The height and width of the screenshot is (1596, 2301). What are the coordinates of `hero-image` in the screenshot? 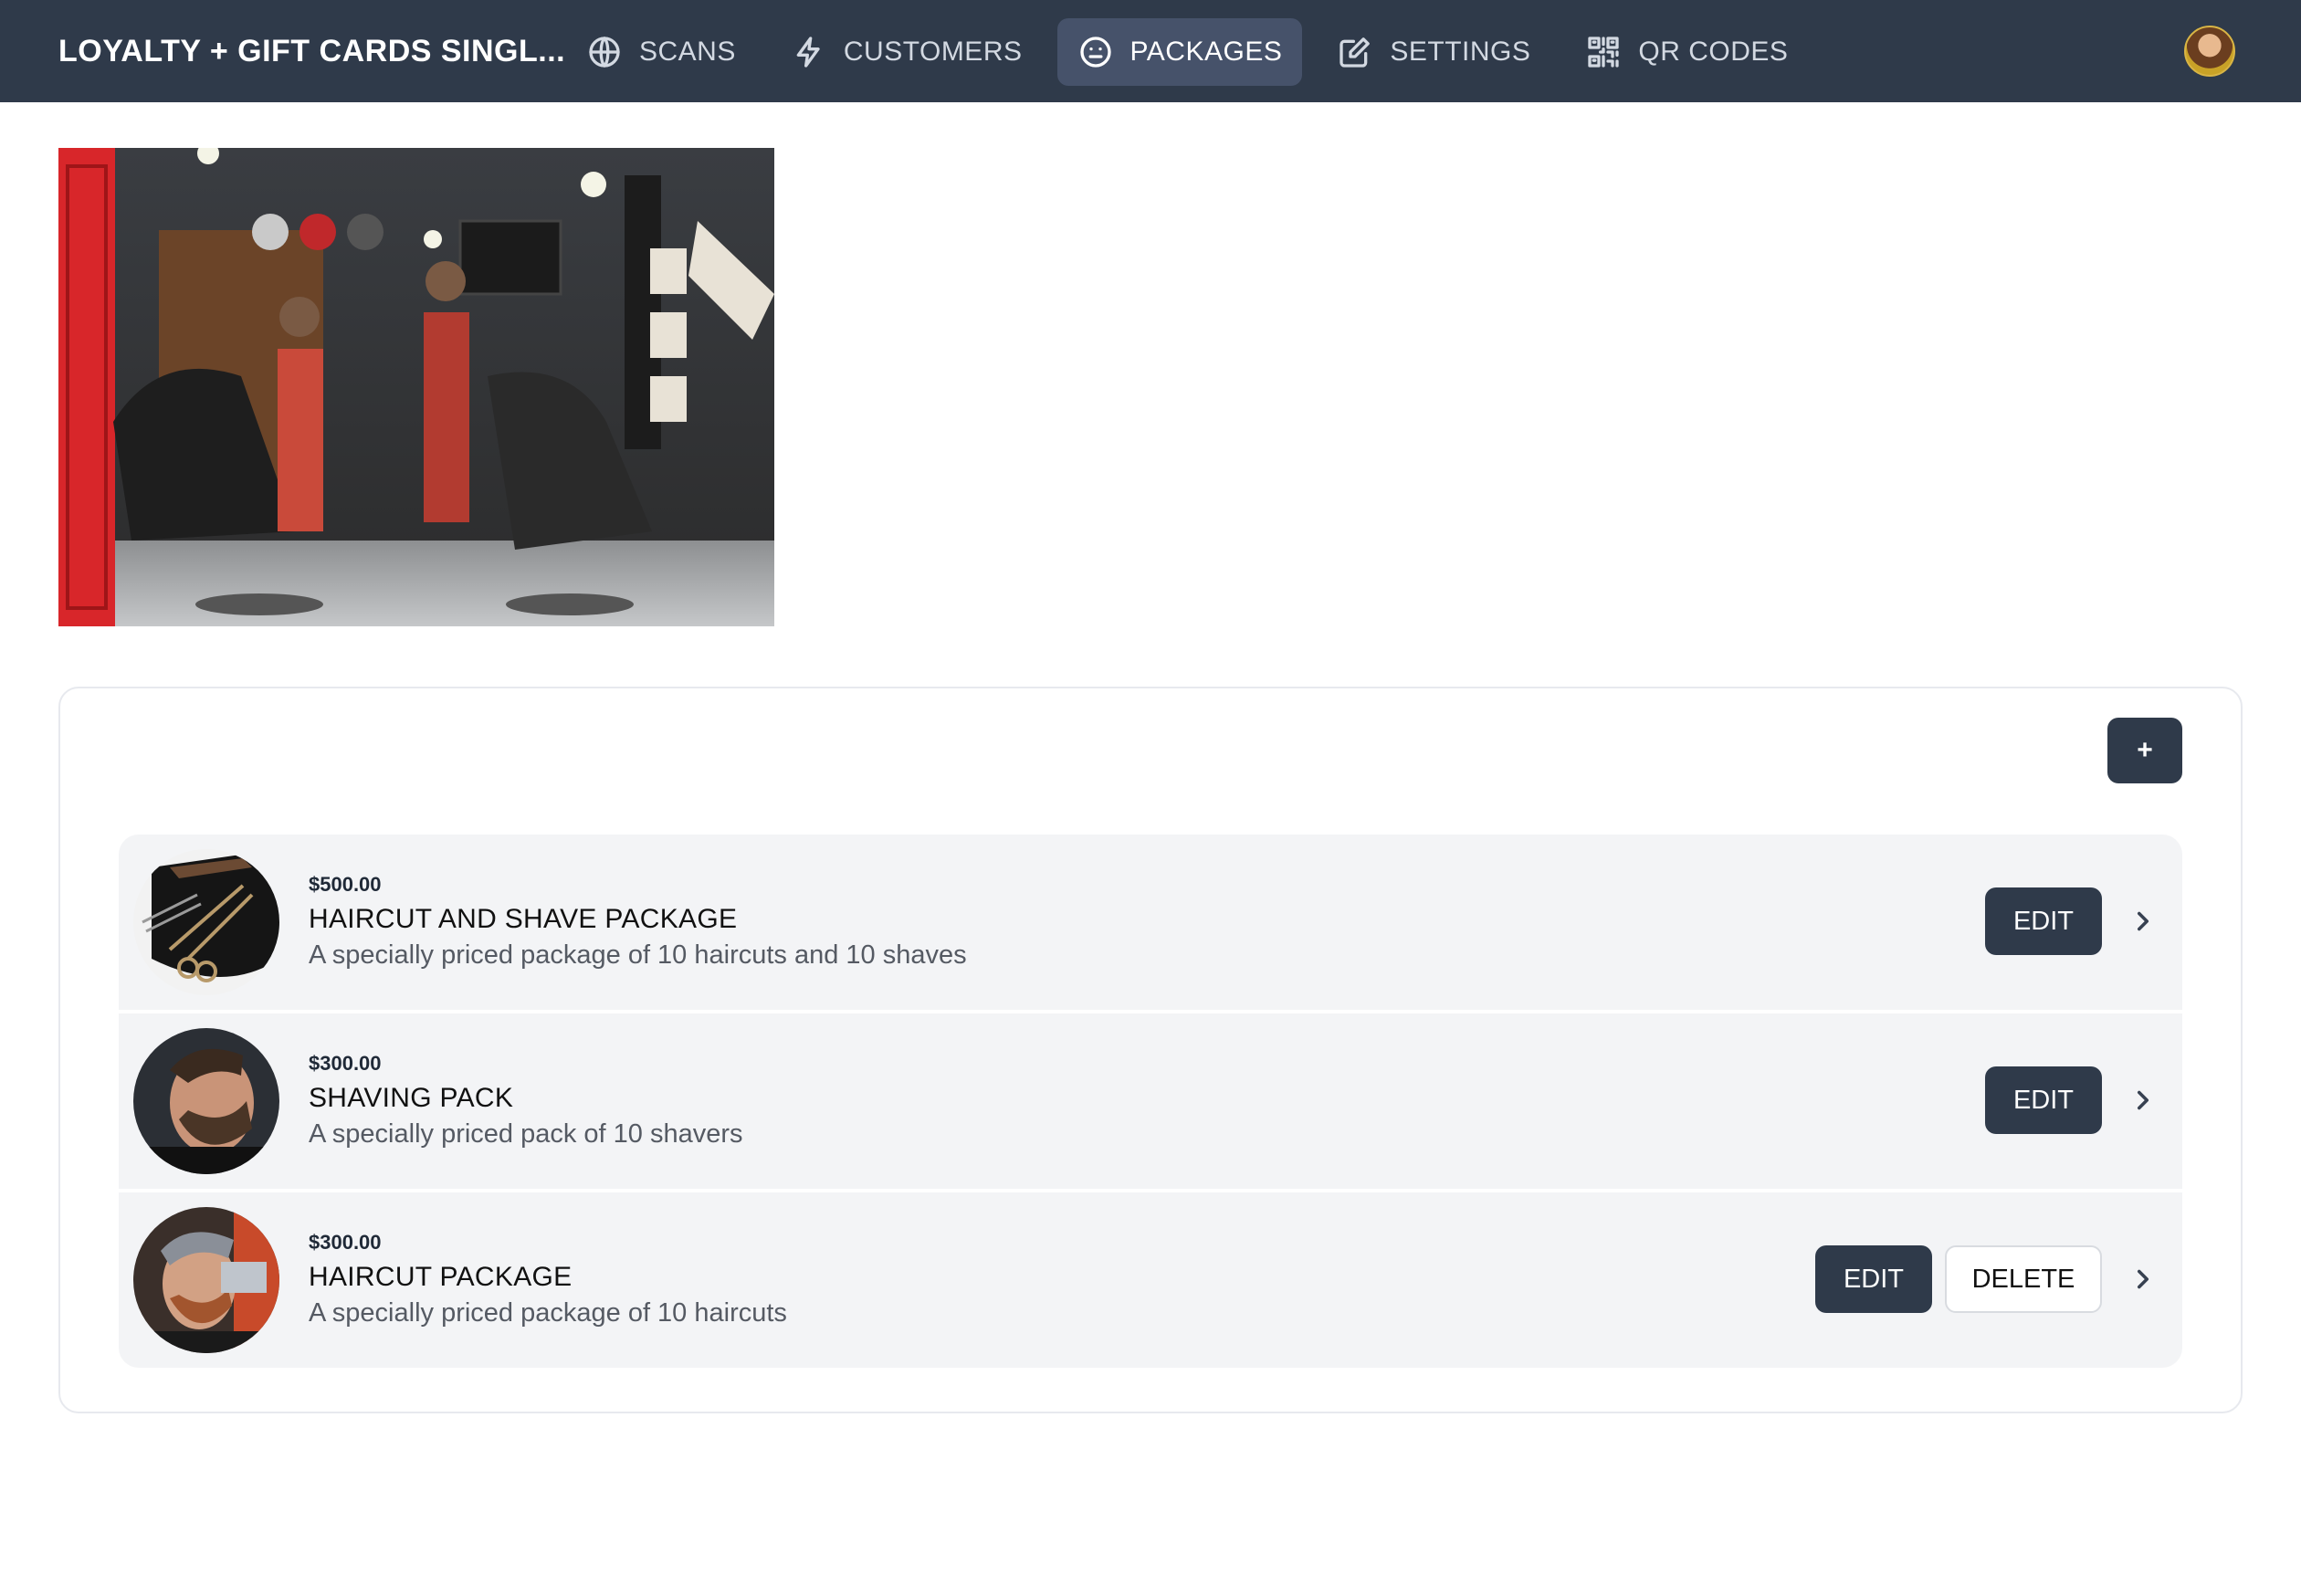 It's located at (416, 387).